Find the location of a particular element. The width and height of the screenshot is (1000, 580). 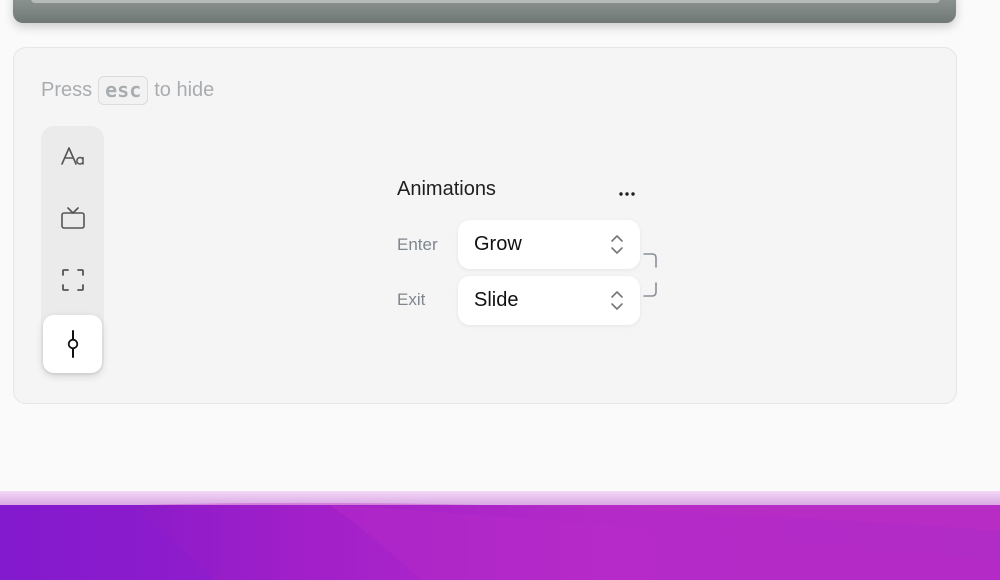

frame-tool is located at coordinates (72, 280).